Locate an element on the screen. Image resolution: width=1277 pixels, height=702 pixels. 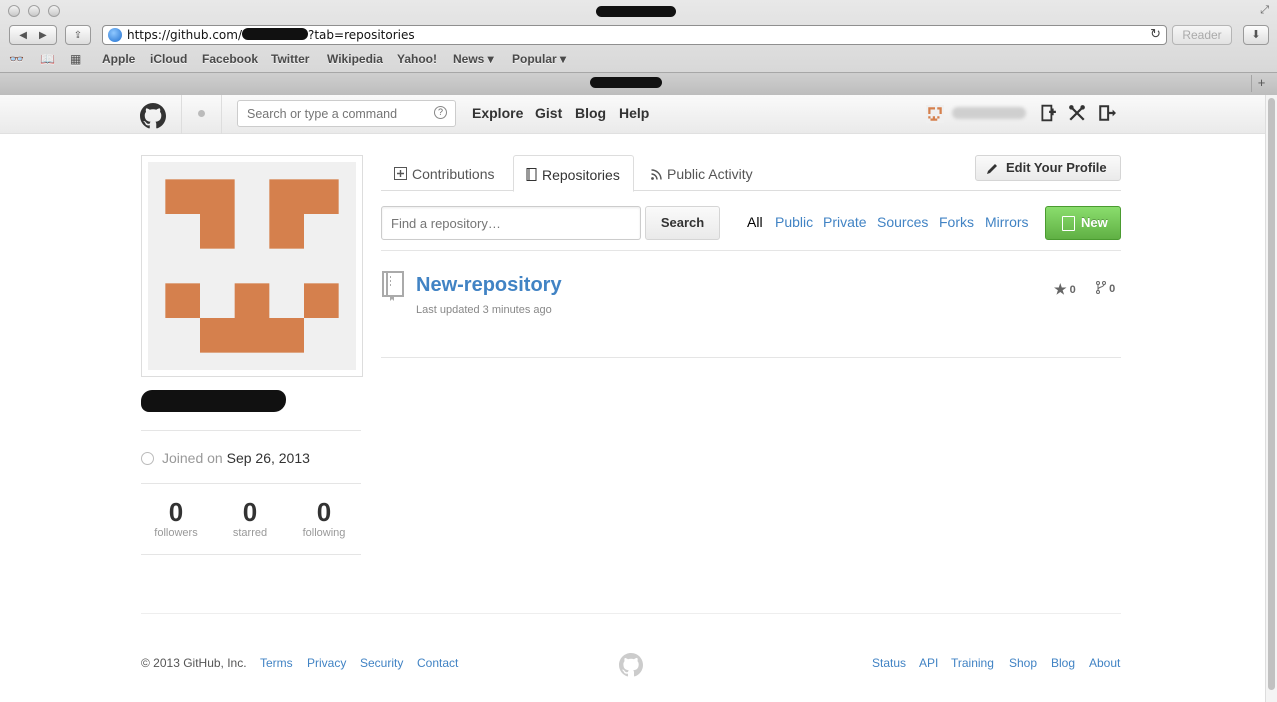
footer-link-status: Status is located at coordinates (889, 663).